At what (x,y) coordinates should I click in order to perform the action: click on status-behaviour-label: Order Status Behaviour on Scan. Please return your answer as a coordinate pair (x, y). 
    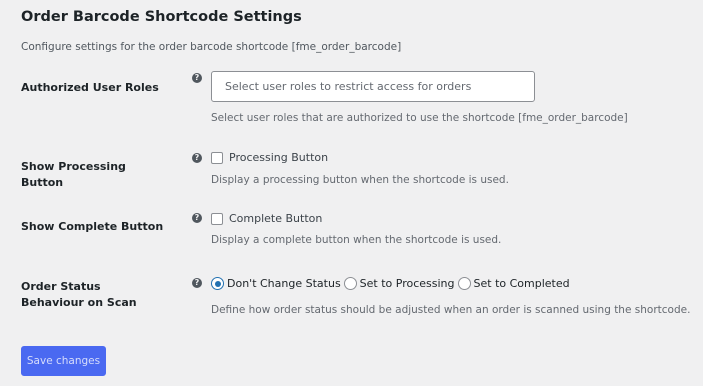
    Looking at the image, I should click on (79, 294).